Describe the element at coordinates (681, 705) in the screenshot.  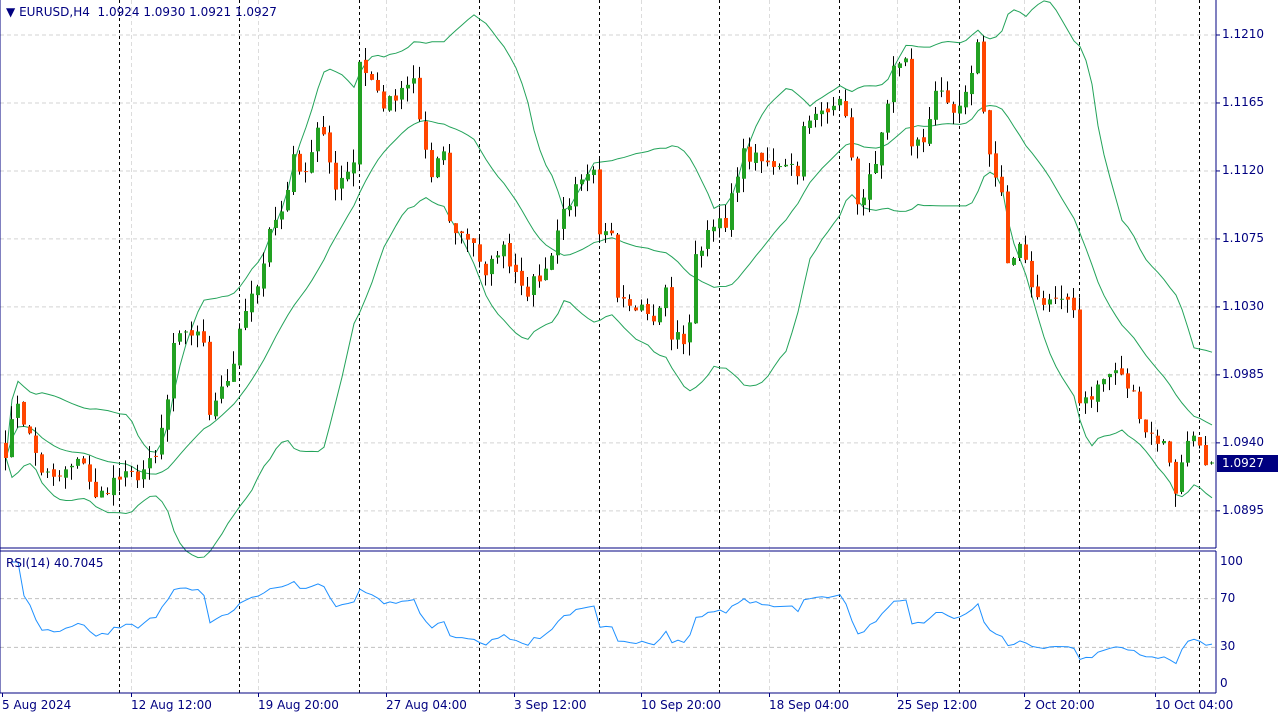
I see `time-tick-label: 10 Sep 20:00` at that location.